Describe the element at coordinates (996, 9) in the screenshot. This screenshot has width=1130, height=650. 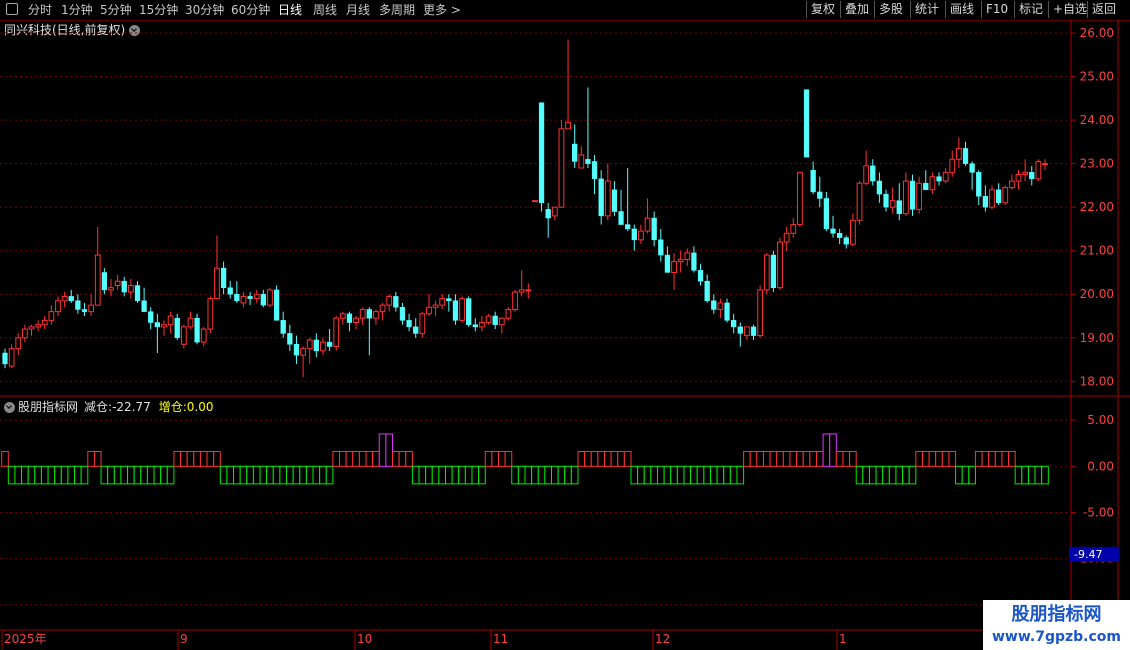
I see `f10-button: F10` at that location.